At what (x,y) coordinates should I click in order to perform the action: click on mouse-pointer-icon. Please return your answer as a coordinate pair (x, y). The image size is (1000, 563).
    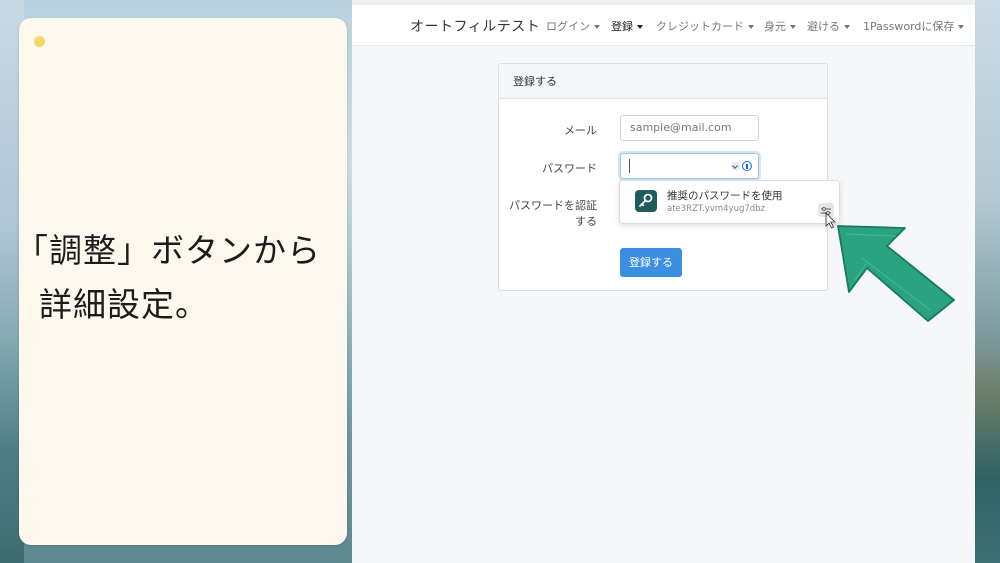
    Looking at the image, I should click on (830, 220).